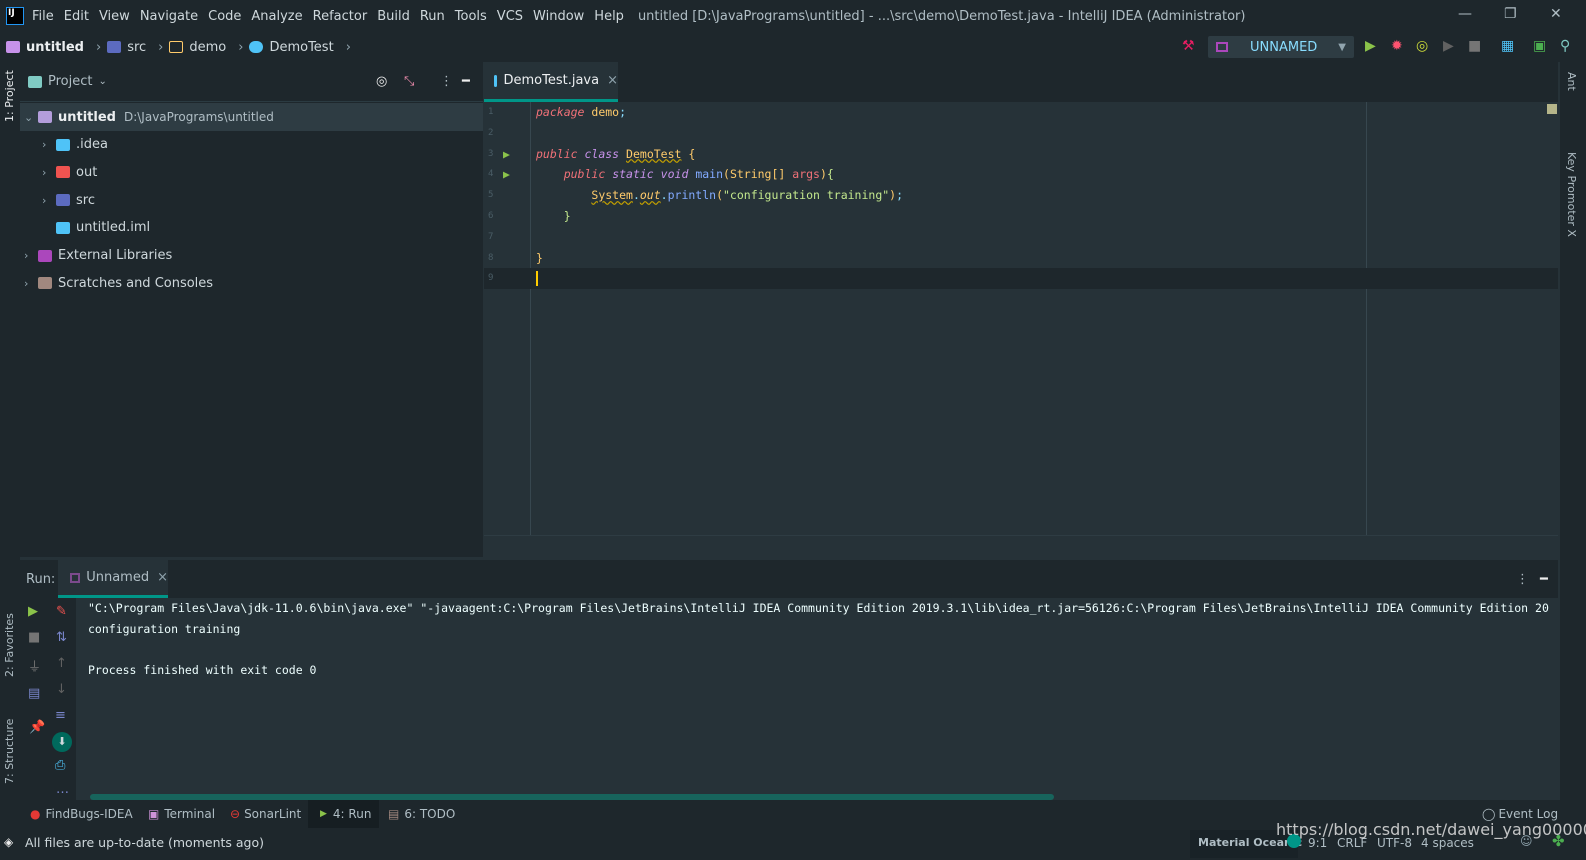 Image resolution: width=1586 pixels, height=860 pixels. What do you see at coordinates (251, 117) in the screenshot?
I see `tree-item: ⌄ untitled D:\JavaPrograms\untitled` at bounding box center [251, 117].